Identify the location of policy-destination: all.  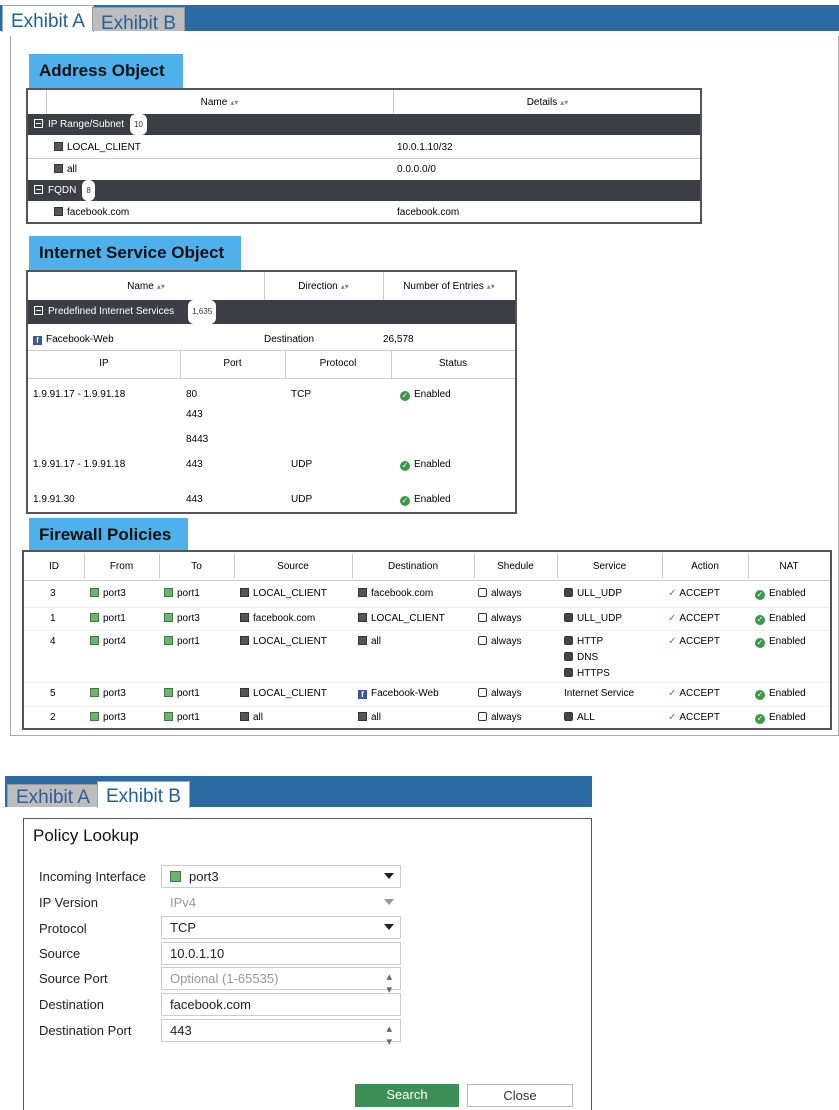
(369, 717).